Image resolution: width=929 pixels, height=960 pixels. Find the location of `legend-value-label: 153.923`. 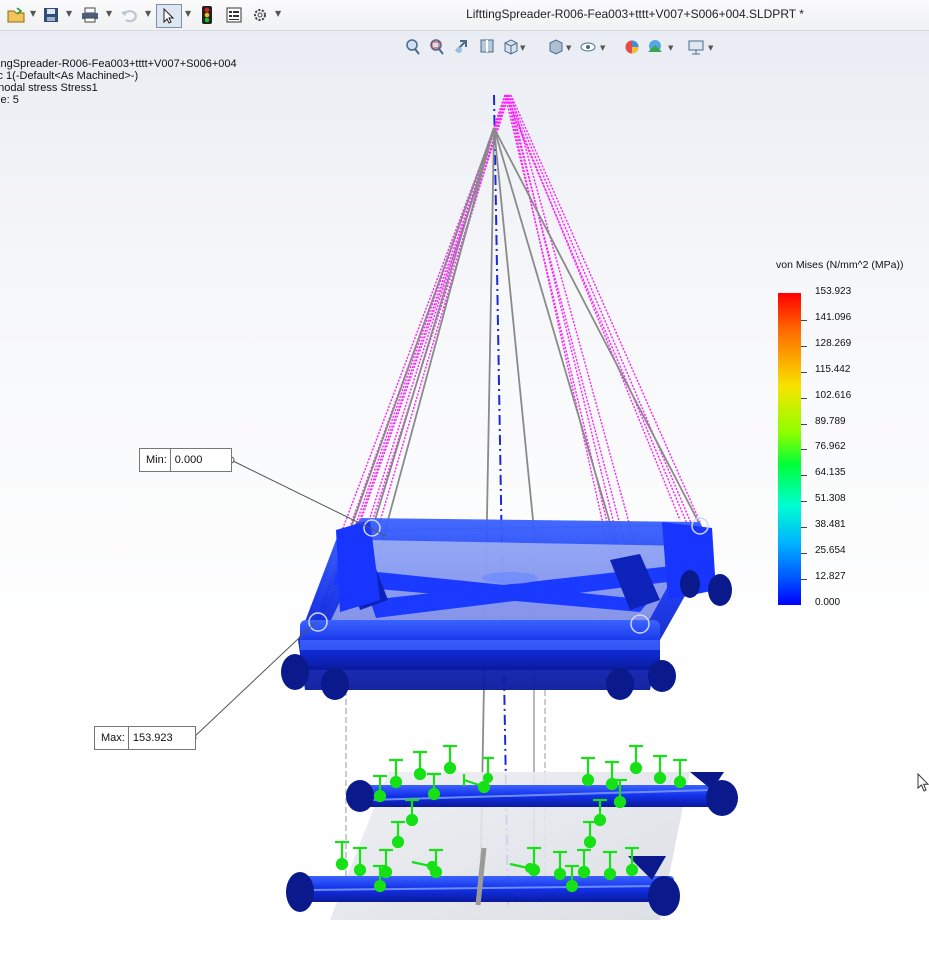

legend-value-label: 153.923 is located at coordinates (833, 291).